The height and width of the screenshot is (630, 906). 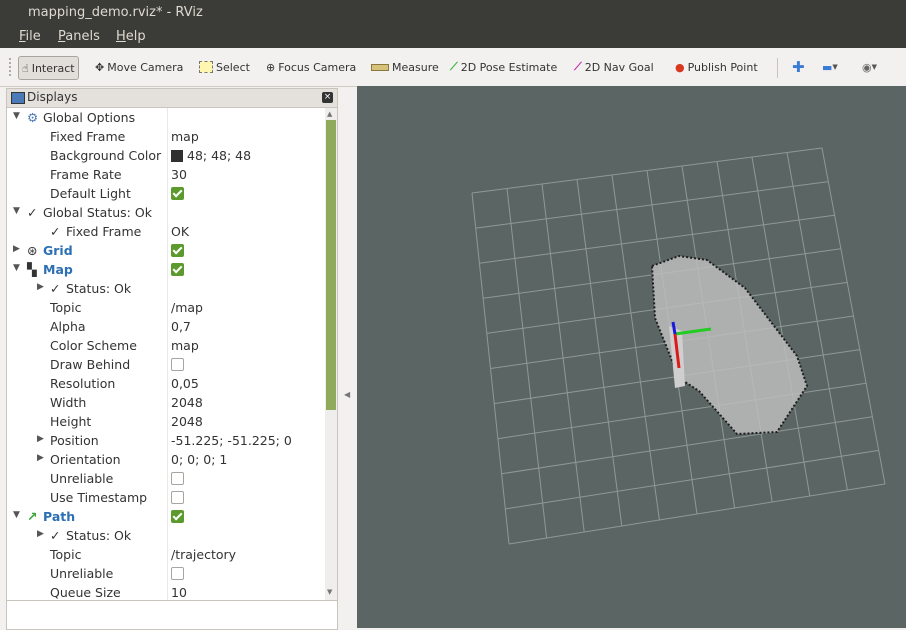 I want to click on property-label: Width, so click(x=68, y=402).